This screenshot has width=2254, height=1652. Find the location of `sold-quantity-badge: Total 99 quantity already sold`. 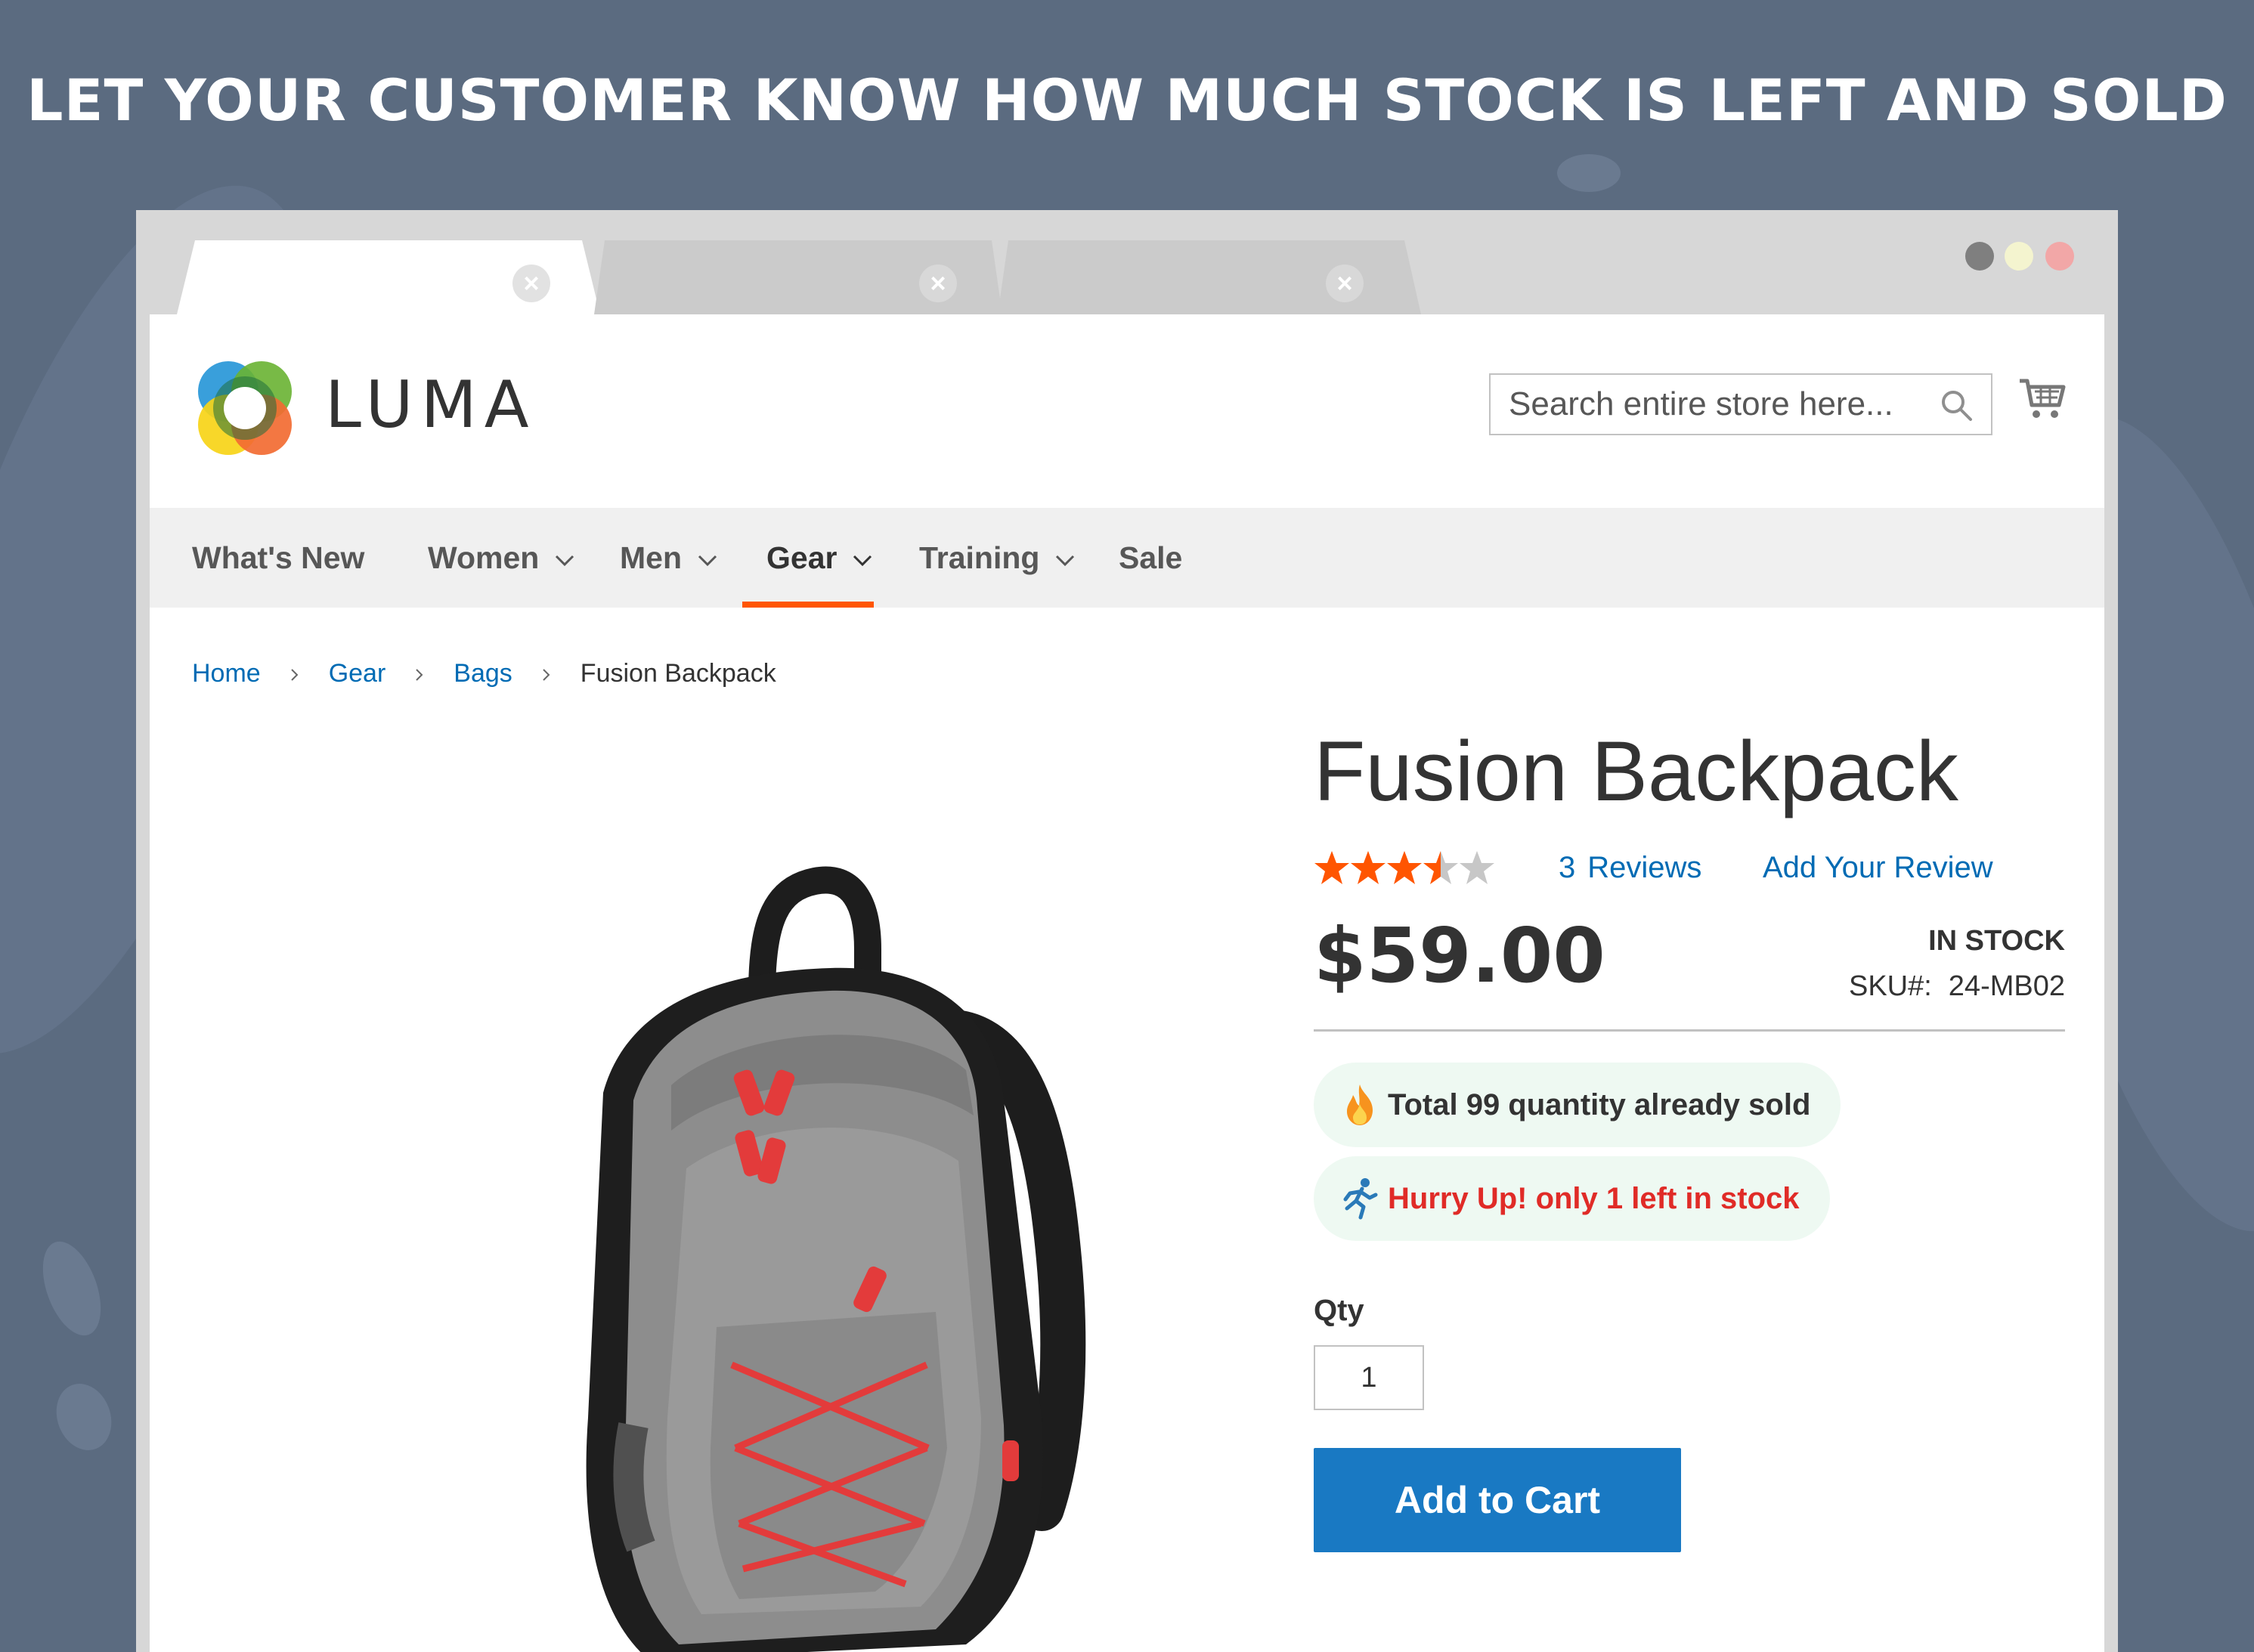

sold-quantity-badge: Total 99 quantity already sold is located at coordinates (1578, 1105).